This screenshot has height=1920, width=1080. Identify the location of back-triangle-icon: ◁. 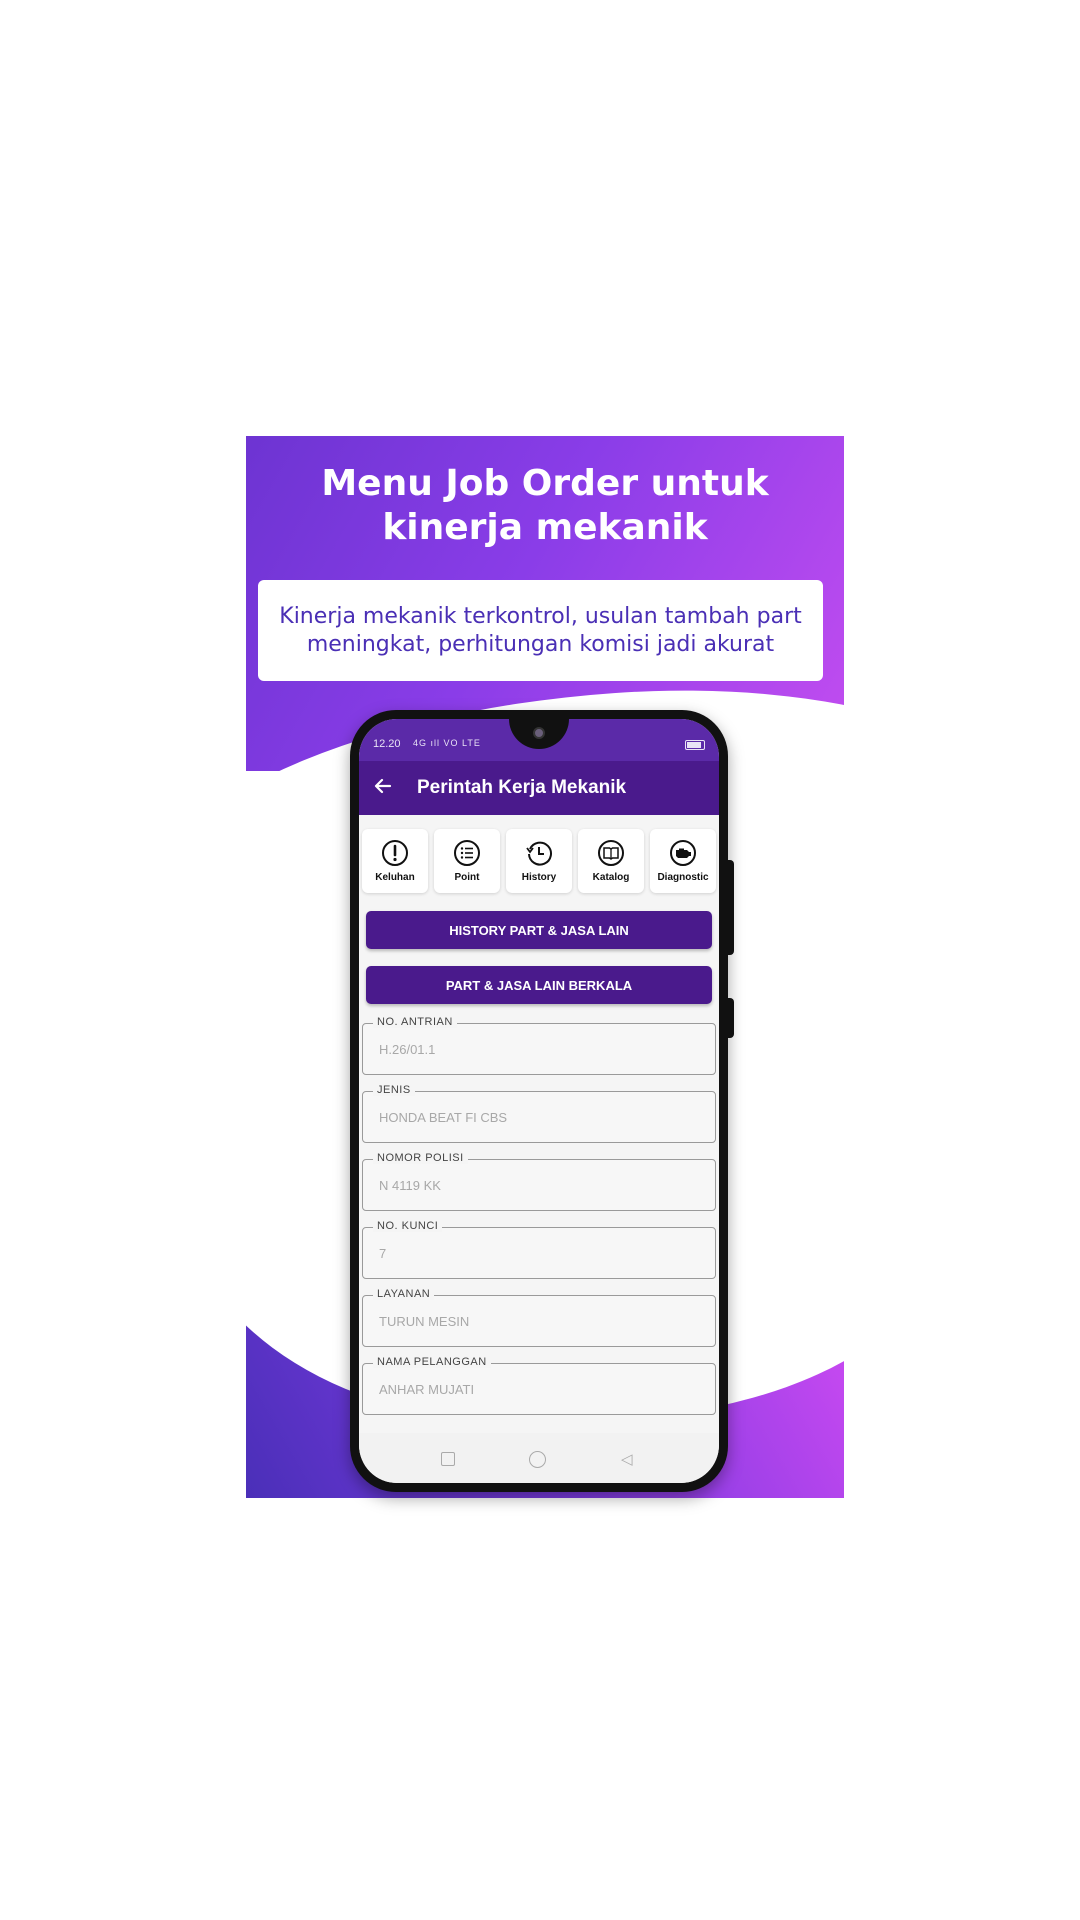
(627, 1459).